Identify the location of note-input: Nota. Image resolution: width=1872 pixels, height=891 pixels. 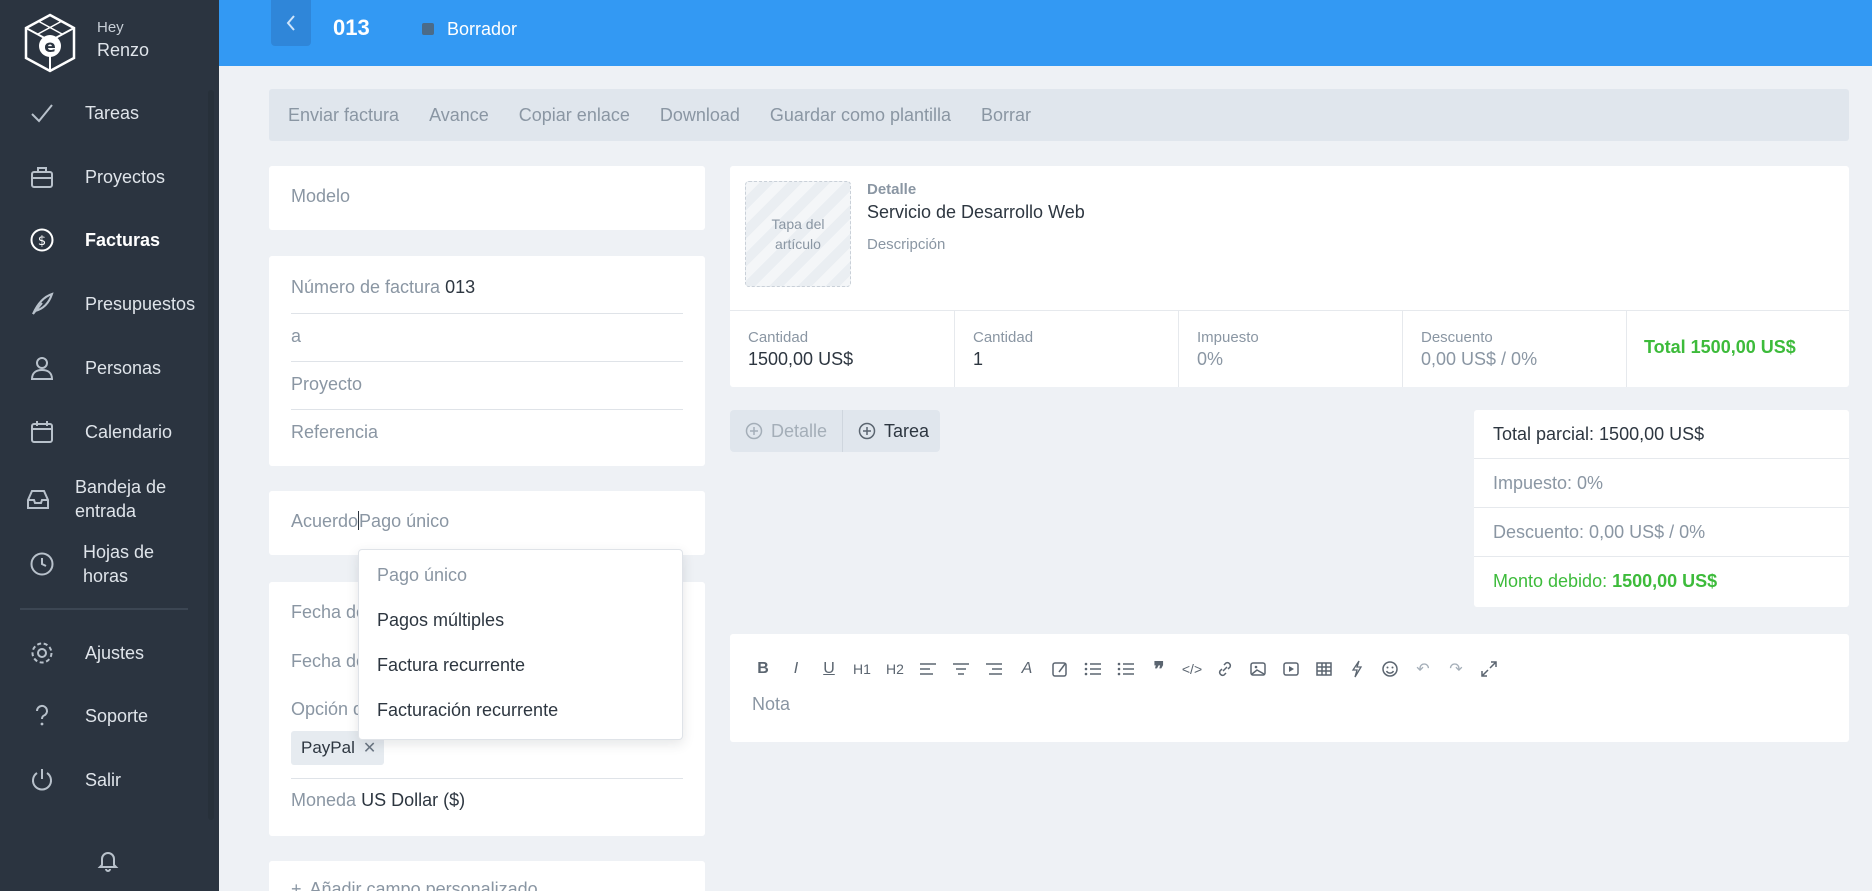
(771, 704).